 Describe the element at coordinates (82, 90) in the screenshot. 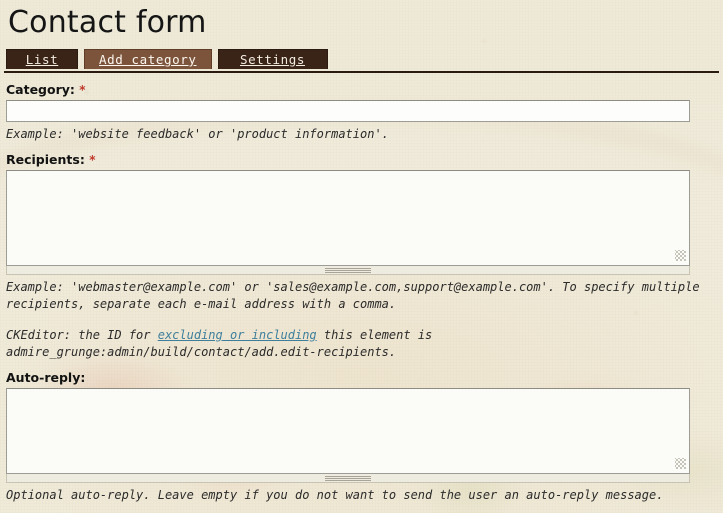

I see `category-required-marker: *` at that location.